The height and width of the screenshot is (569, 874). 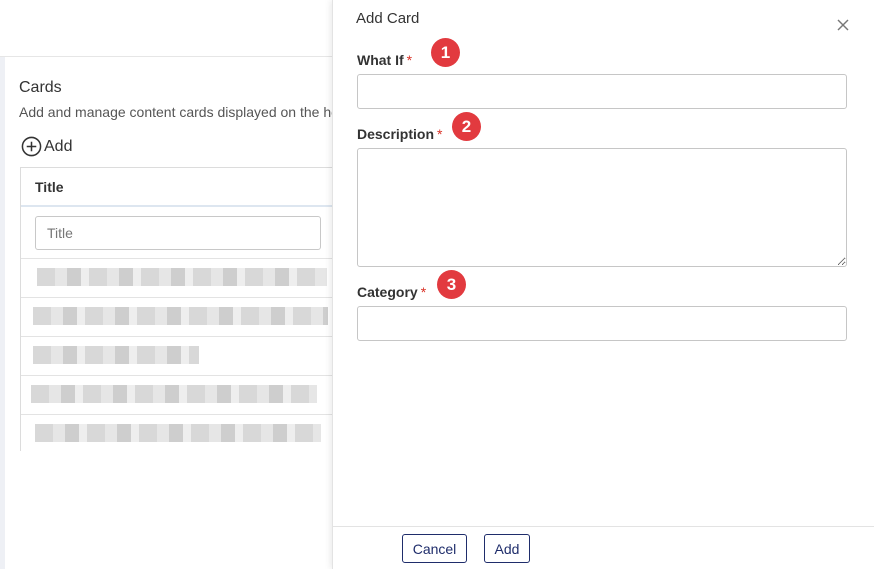 What do you see at coordinates (602, 91) in the screenshot?
I see `what-if-input` at bounding box center [602, 91].